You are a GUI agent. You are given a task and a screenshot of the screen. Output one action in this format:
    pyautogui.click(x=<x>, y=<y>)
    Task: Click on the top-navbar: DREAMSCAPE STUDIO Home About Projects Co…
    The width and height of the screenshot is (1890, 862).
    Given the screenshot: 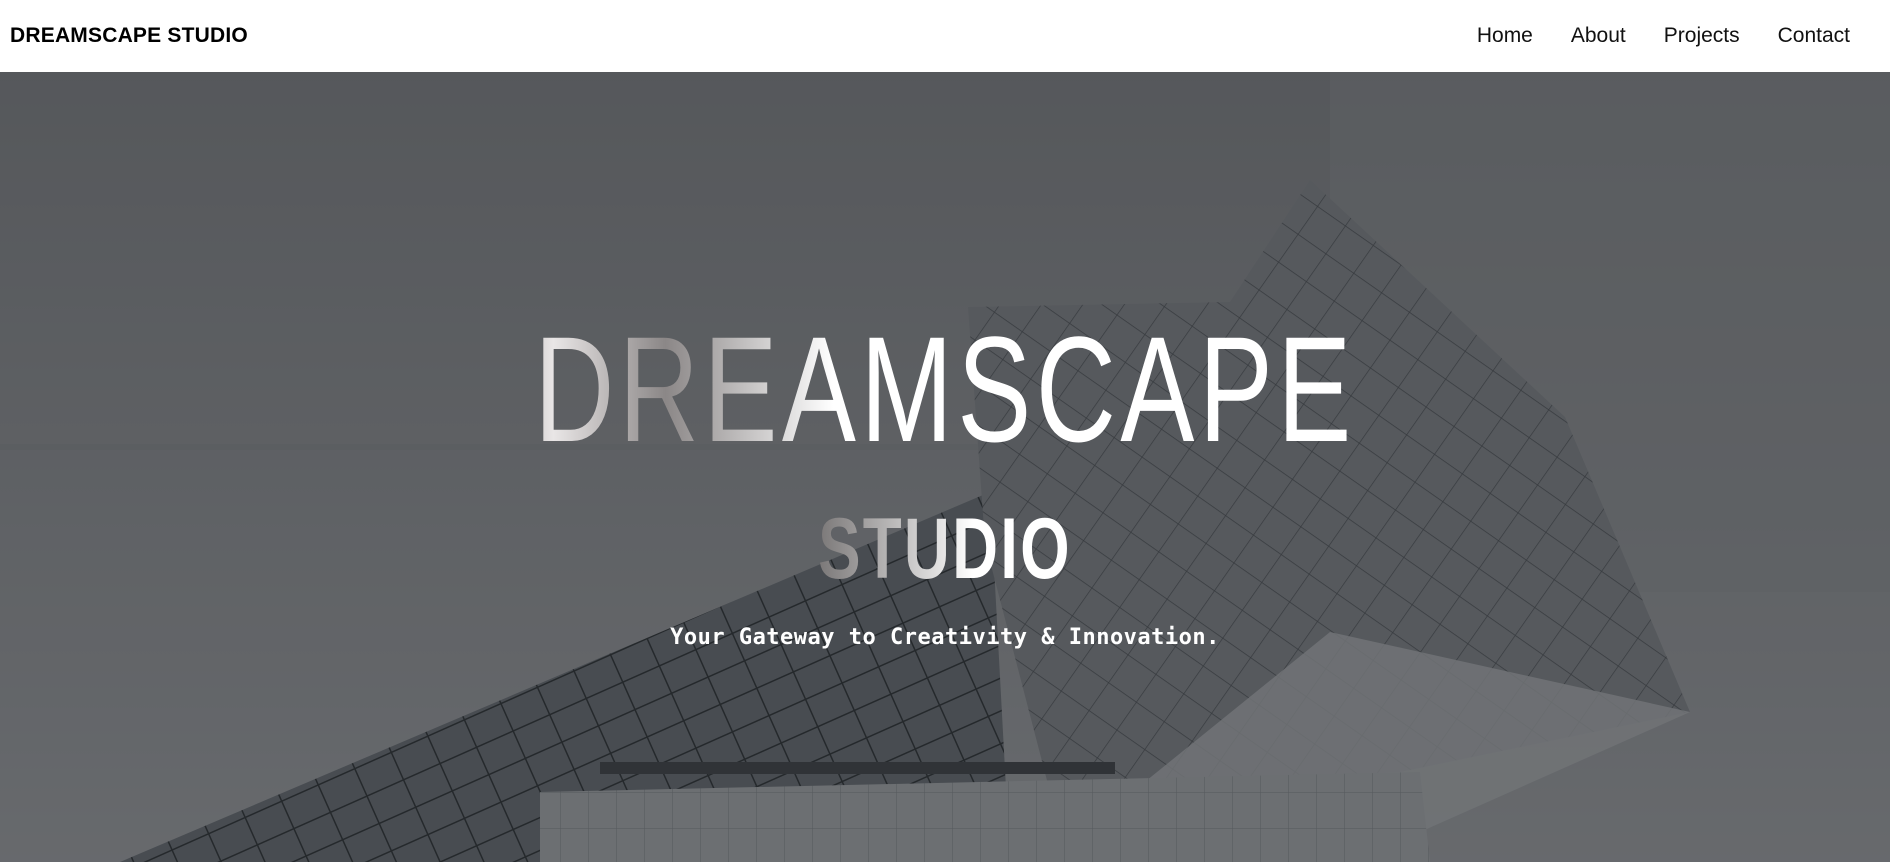 What is the action you would take?
    pyautogui.click(x=945, y=36)
    